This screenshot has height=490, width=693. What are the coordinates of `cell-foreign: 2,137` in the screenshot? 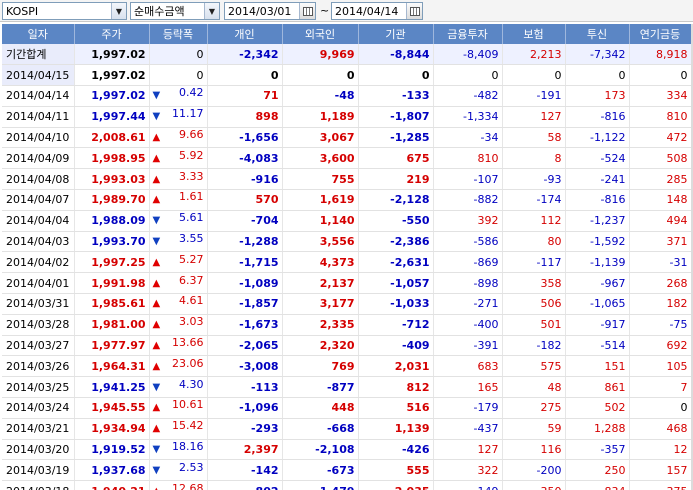 It's located at (320, 283).